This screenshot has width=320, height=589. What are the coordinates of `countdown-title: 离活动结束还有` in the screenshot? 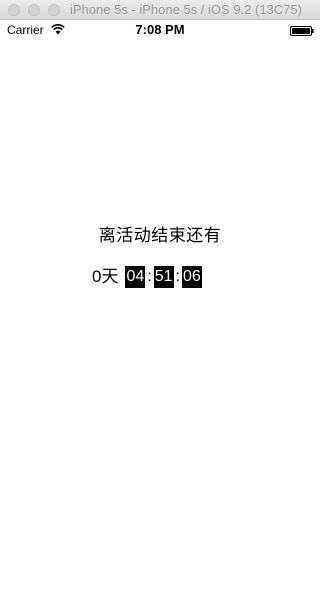 It's located at (160, 235).